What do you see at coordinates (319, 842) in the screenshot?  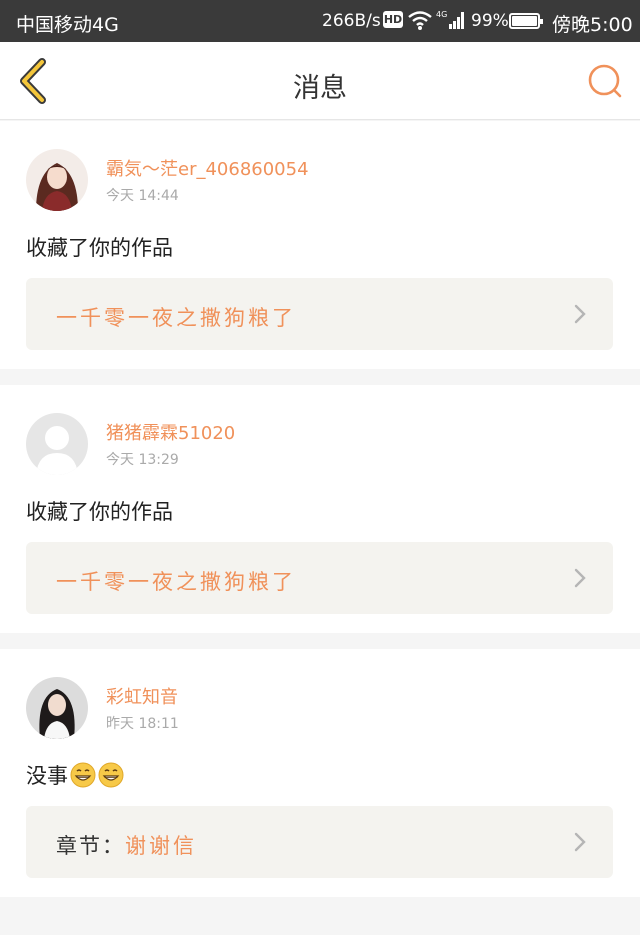 I see `chapter-link: 章节：谢谢信` at bounding box center [319, 842].